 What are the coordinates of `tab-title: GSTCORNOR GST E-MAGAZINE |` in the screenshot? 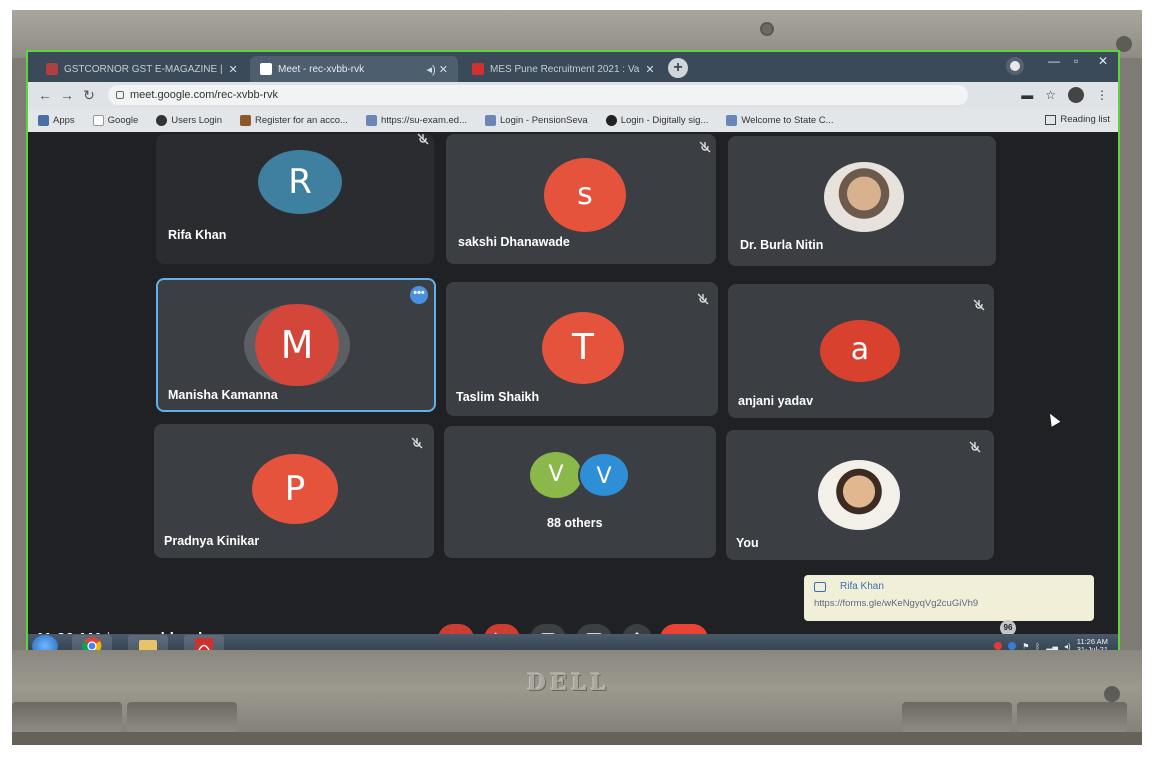 It's located at (143, 69).